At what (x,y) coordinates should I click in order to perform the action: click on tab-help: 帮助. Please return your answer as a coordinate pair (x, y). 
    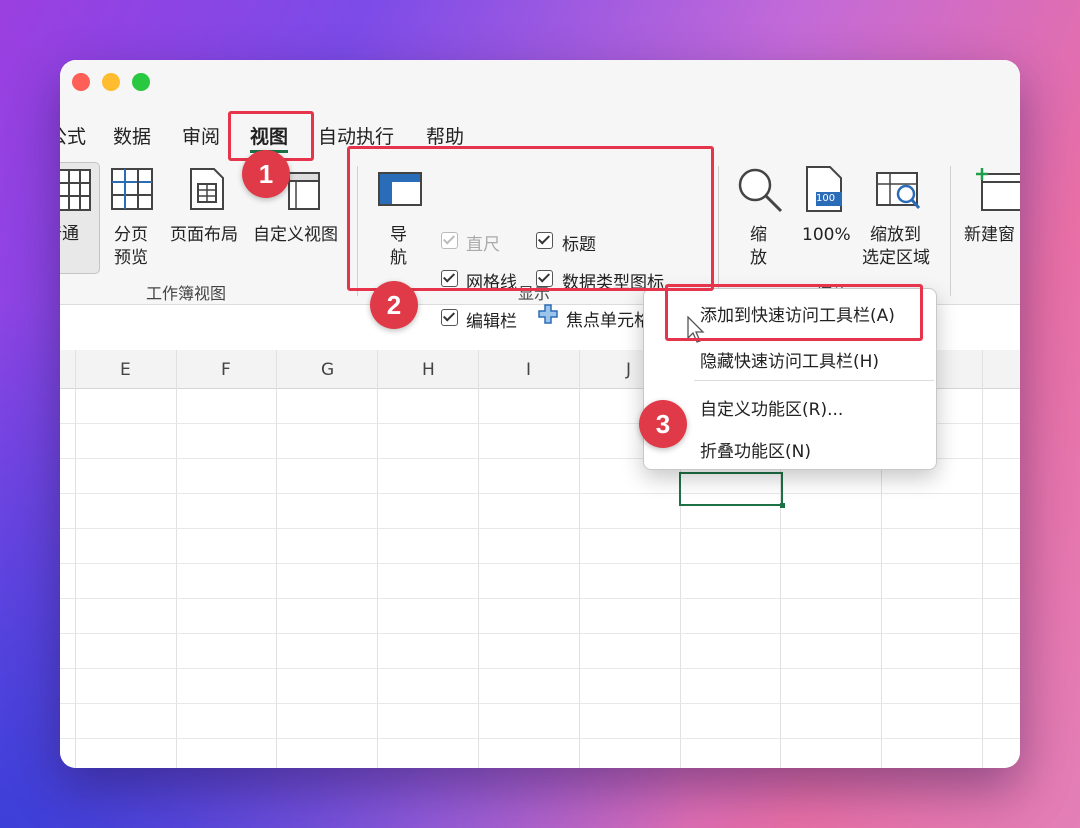
    Looking at the image, I should click on (445, 135).